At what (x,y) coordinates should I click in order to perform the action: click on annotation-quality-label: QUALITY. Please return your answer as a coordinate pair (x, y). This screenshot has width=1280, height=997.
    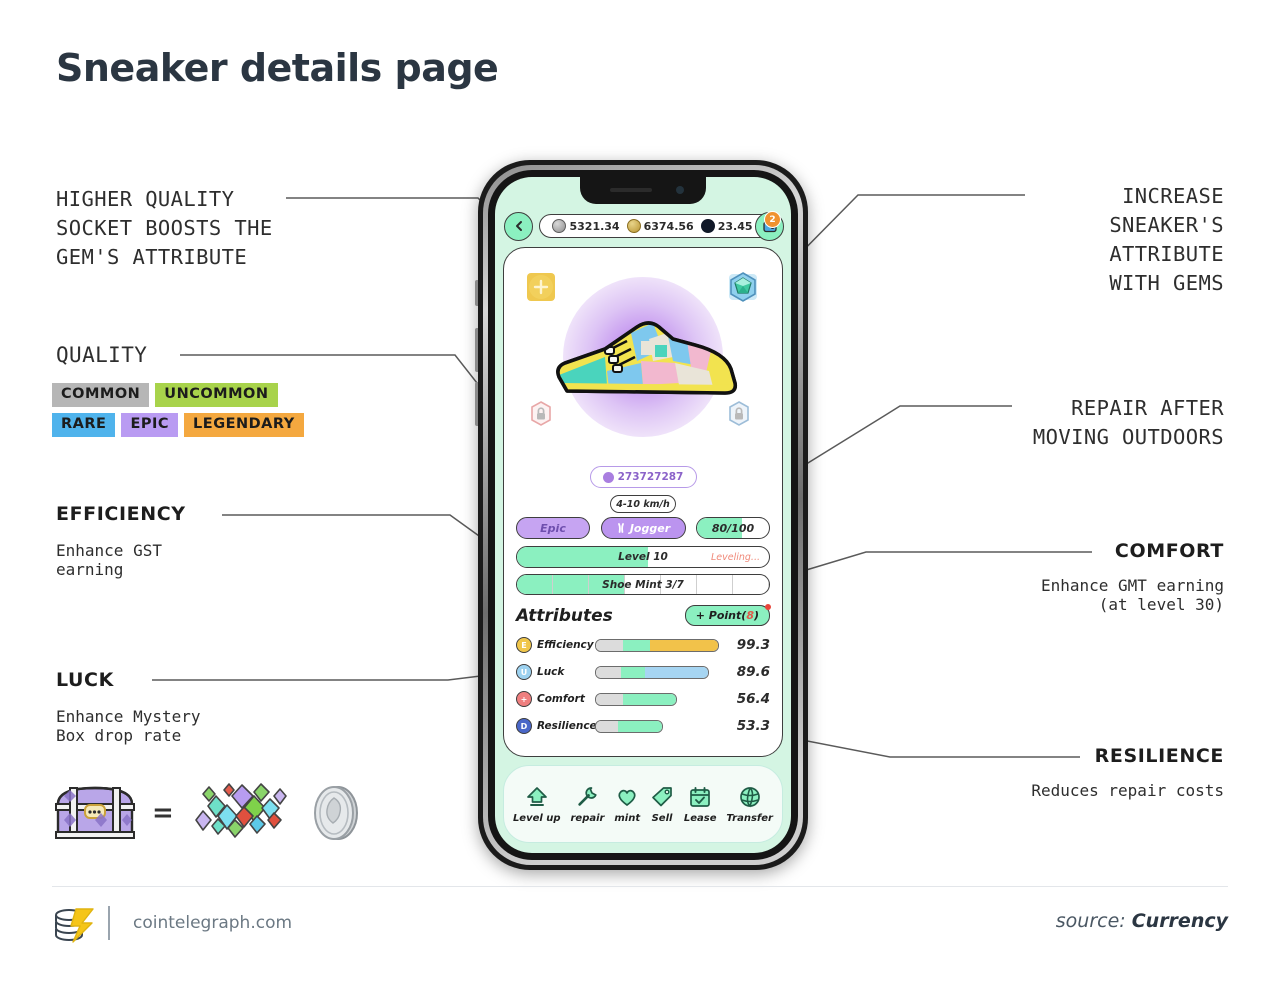
    Looking at the image, I should click on (102, 355).